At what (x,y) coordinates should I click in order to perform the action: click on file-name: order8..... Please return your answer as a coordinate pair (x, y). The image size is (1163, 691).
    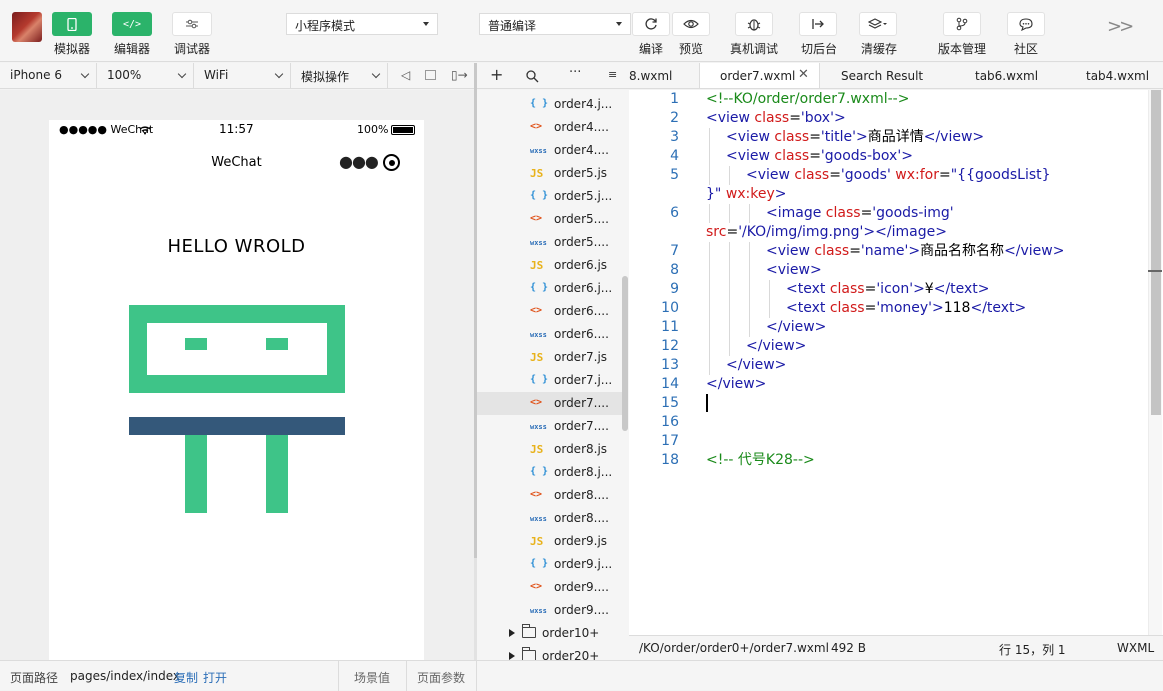
    Looking at the image, I should click on (581, 495).